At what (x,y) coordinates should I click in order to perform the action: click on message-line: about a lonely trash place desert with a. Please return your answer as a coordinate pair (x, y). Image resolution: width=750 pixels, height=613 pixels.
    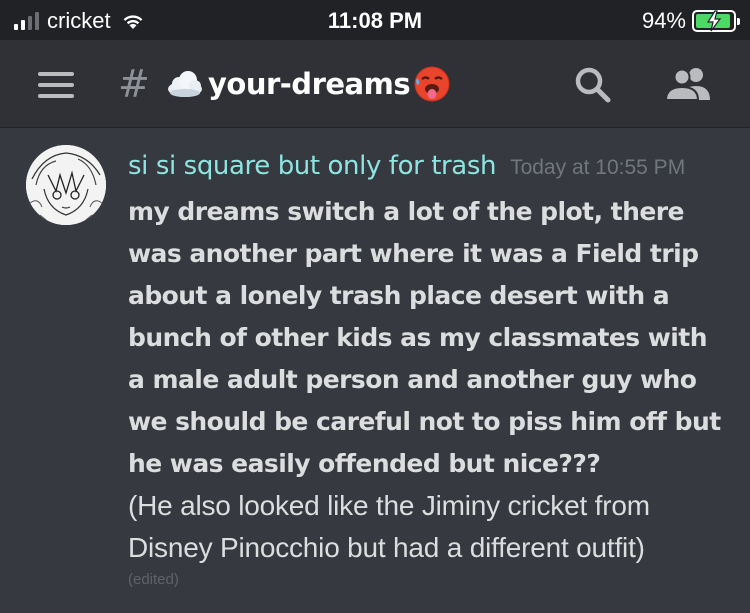
    Looking at the image, I should click on (399, 295).